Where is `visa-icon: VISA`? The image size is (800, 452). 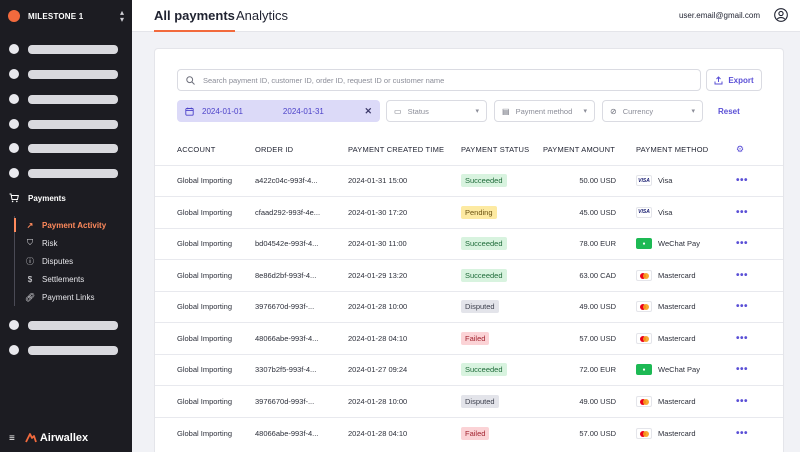
visa-icon: VISA is located at coordinates (644, 212).